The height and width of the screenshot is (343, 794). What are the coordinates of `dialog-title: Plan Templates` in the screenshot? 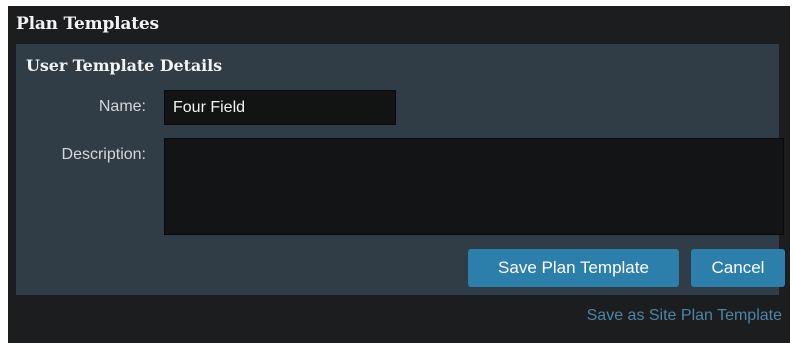 It's located at (87, 24).